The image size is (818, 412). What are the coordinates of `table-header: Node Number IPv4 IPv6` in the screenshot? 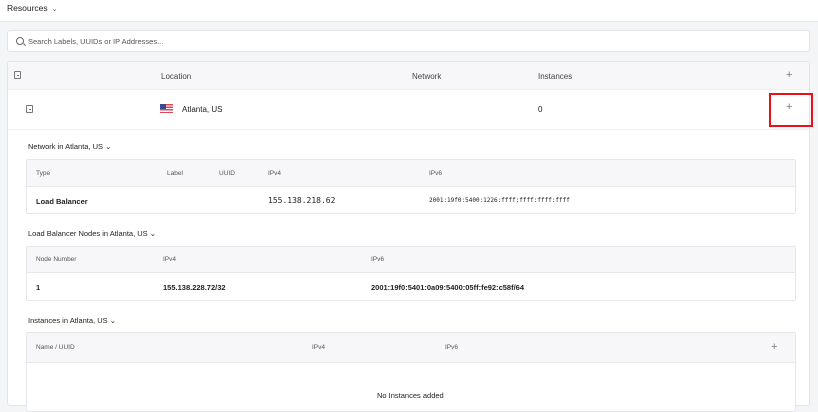 It's located at (411, 260).